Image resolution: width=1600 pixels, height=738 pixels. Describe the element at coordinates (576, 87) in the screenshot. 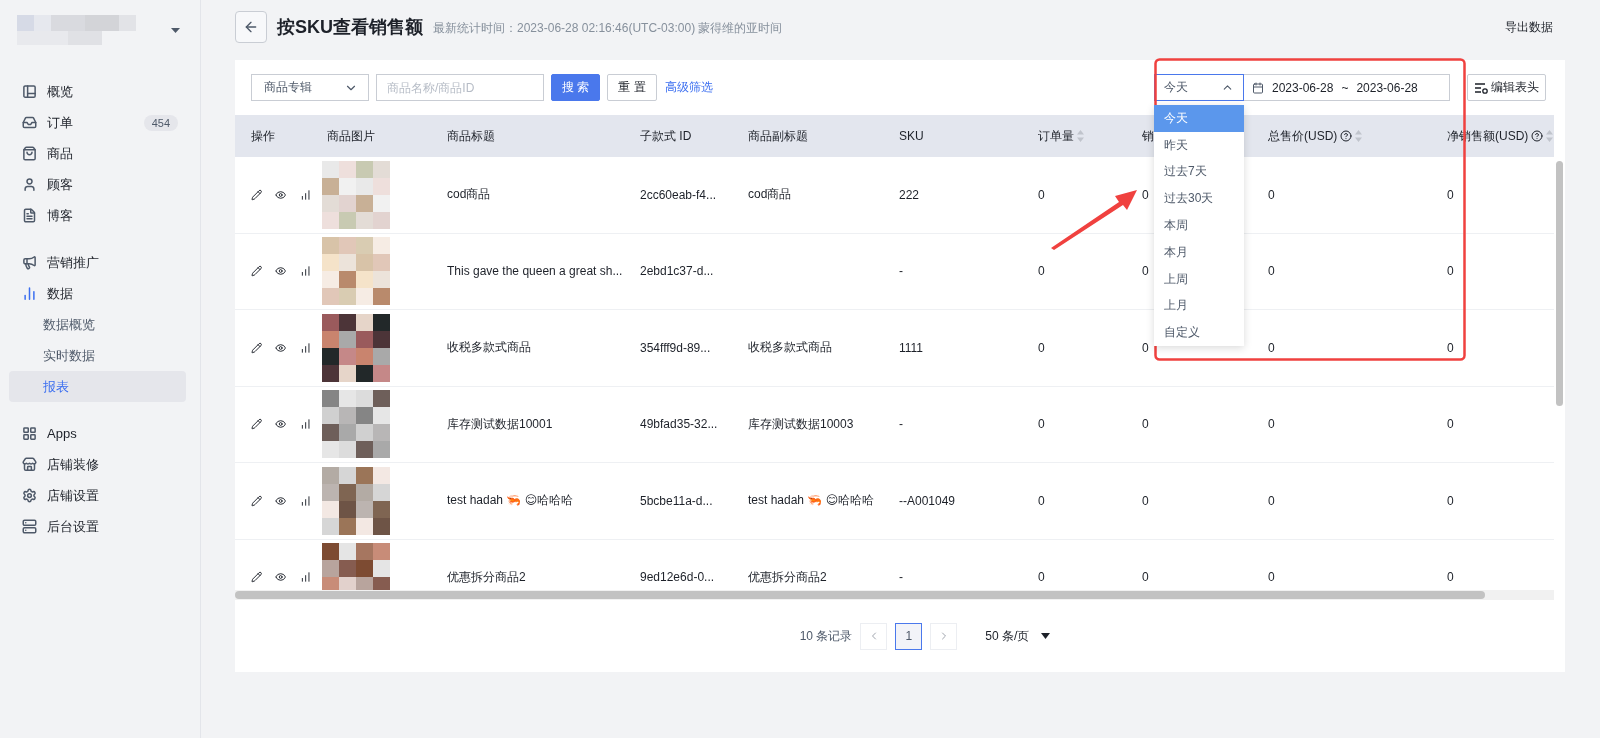

I see `search-button: 搜 索` at that location.